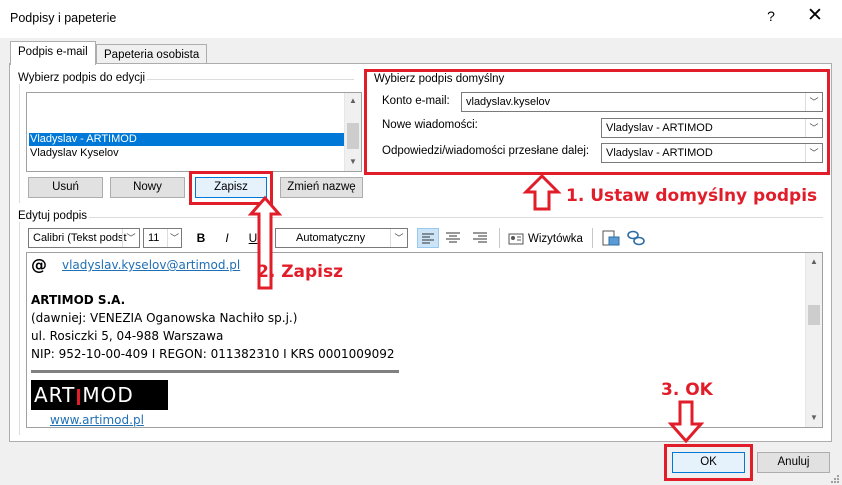  I want to click on logo-text-right: MOD, so click(108, 395).